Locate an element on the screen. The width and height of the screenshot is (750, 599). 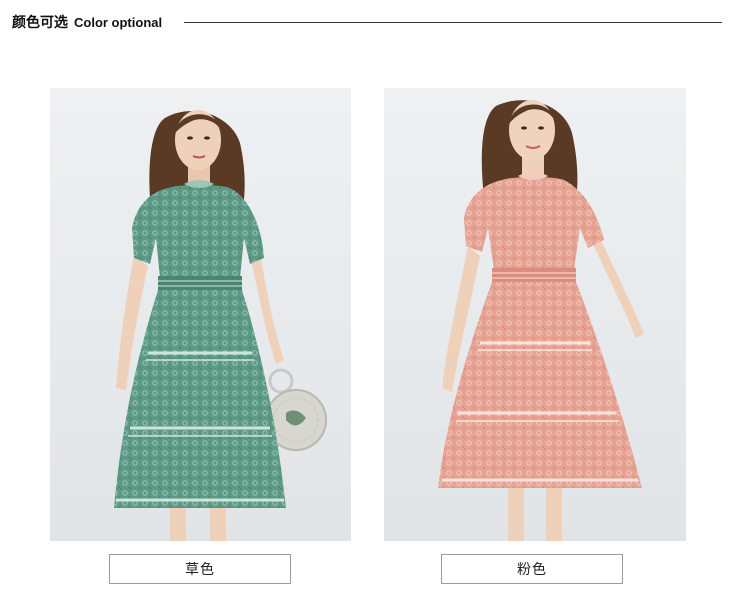
color-option-label: 草色 is located at coordinates (200, 570).